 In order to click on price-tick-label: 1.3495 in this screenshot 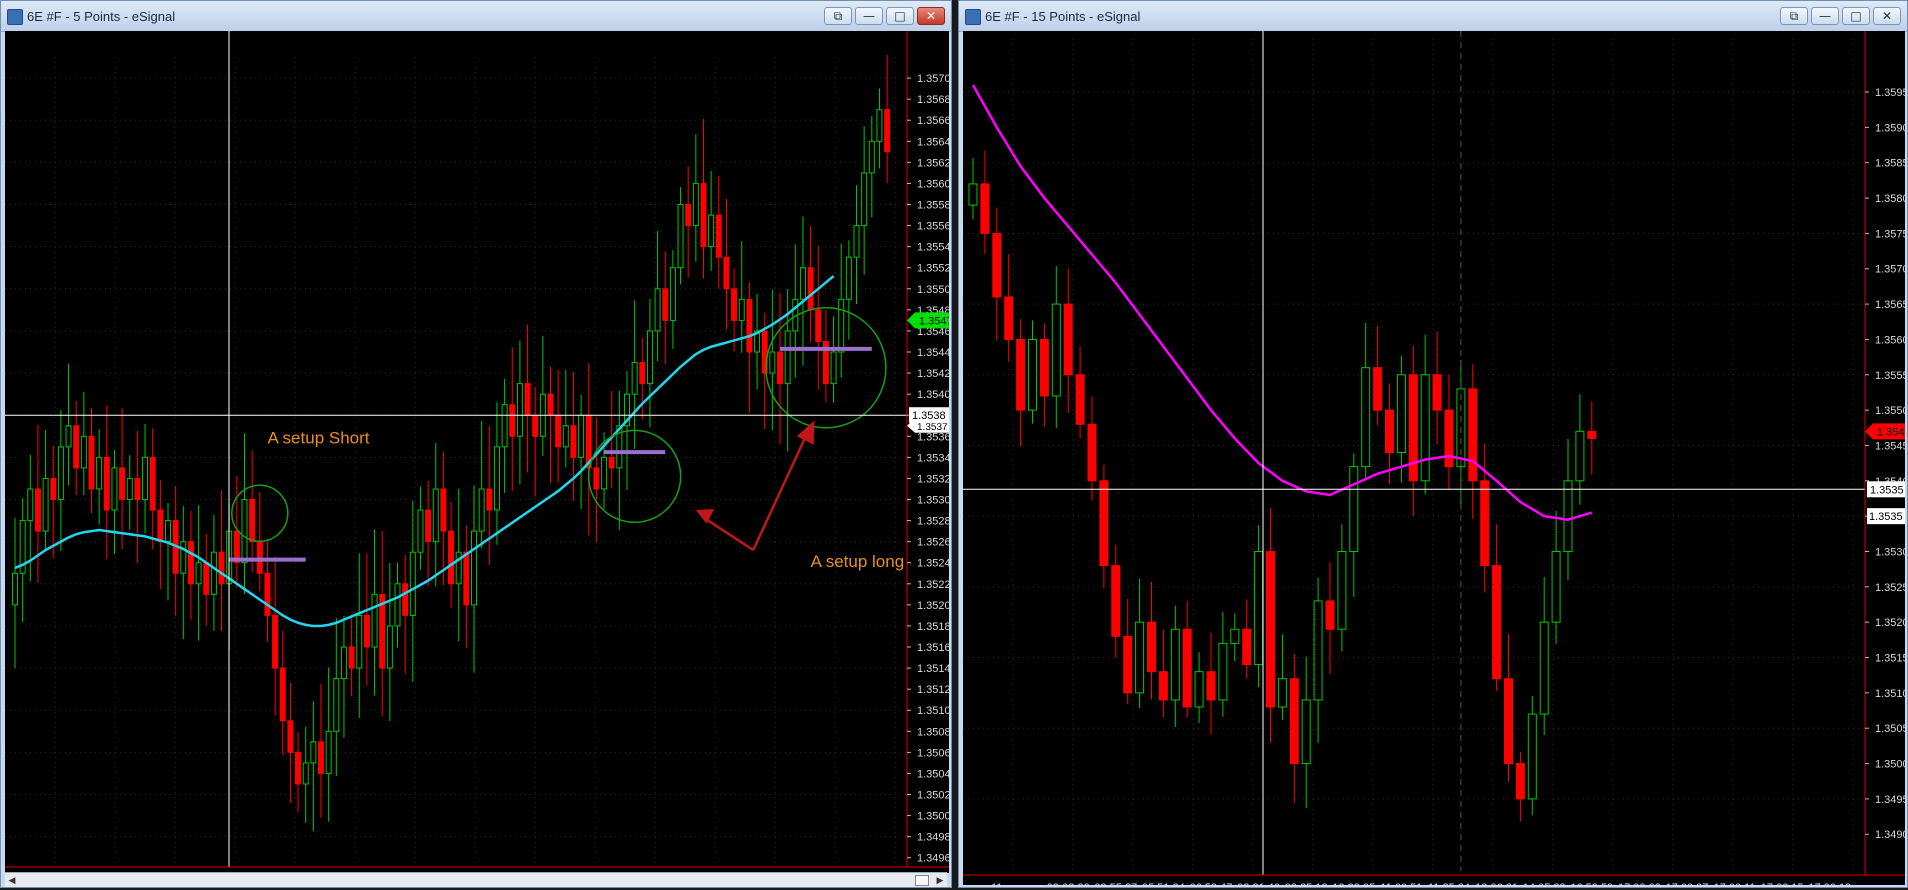, I will do `click(1890, 800)`.